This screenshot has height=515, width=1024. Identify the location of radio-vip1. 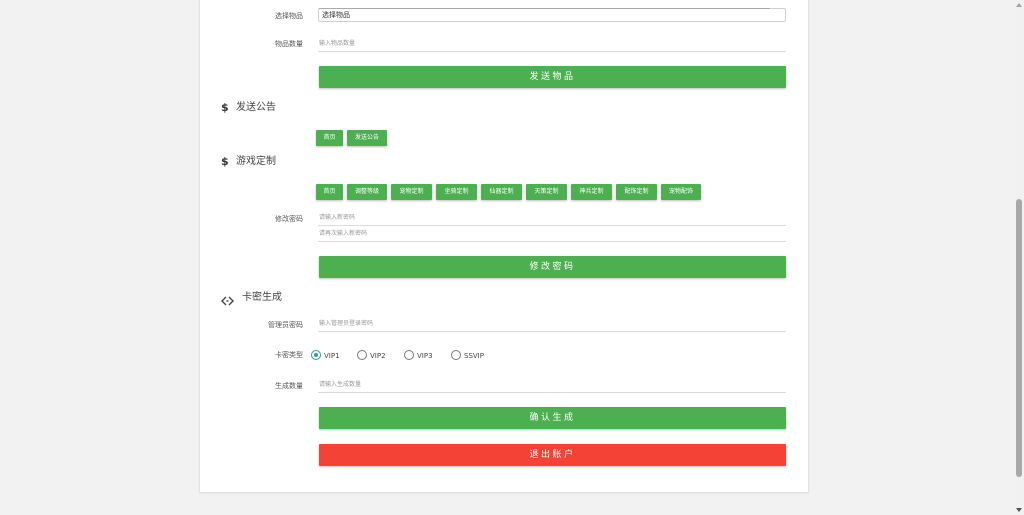
(316, 355).